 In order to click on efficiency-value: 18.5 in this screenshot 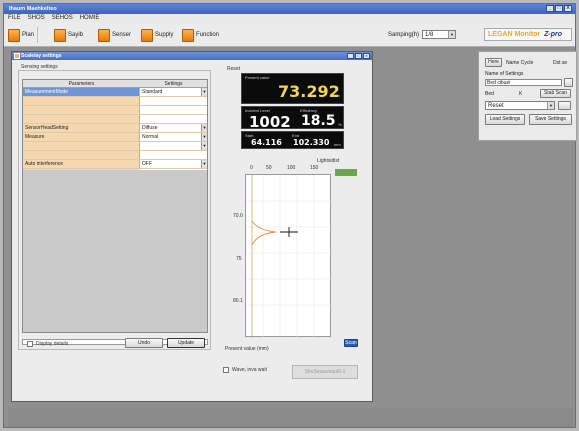, I will do `click(318, 121)`.